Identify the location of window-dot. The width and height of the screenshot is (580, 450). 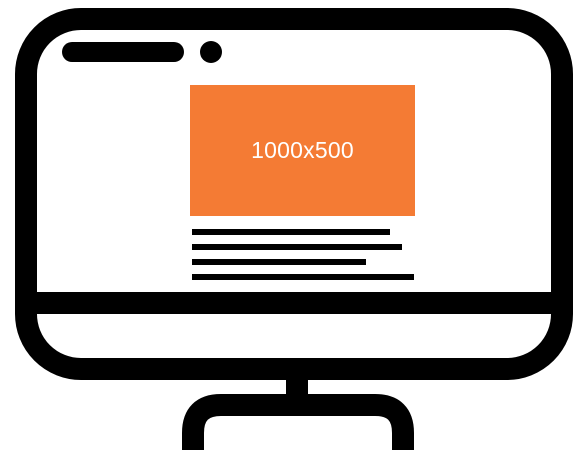
(211, 52).